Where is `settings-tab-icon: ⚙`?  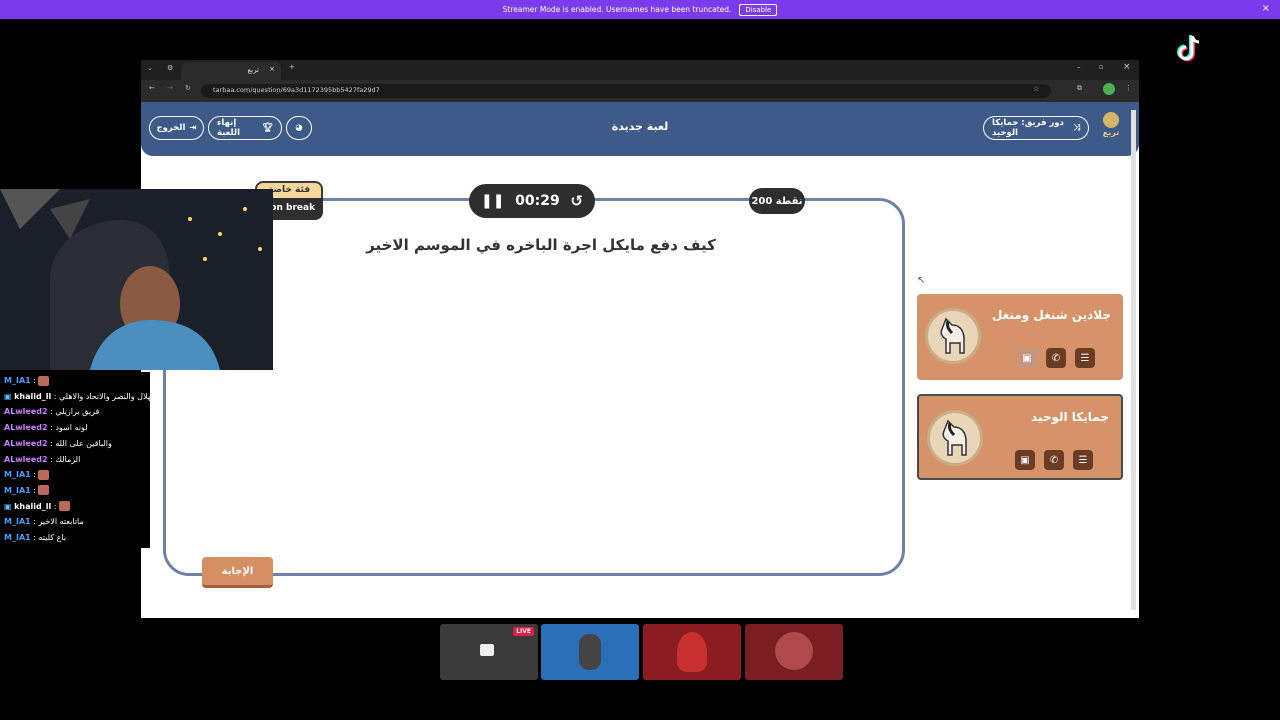
settings-tab-icon: ⚙ is located at coordinates (170, 68).